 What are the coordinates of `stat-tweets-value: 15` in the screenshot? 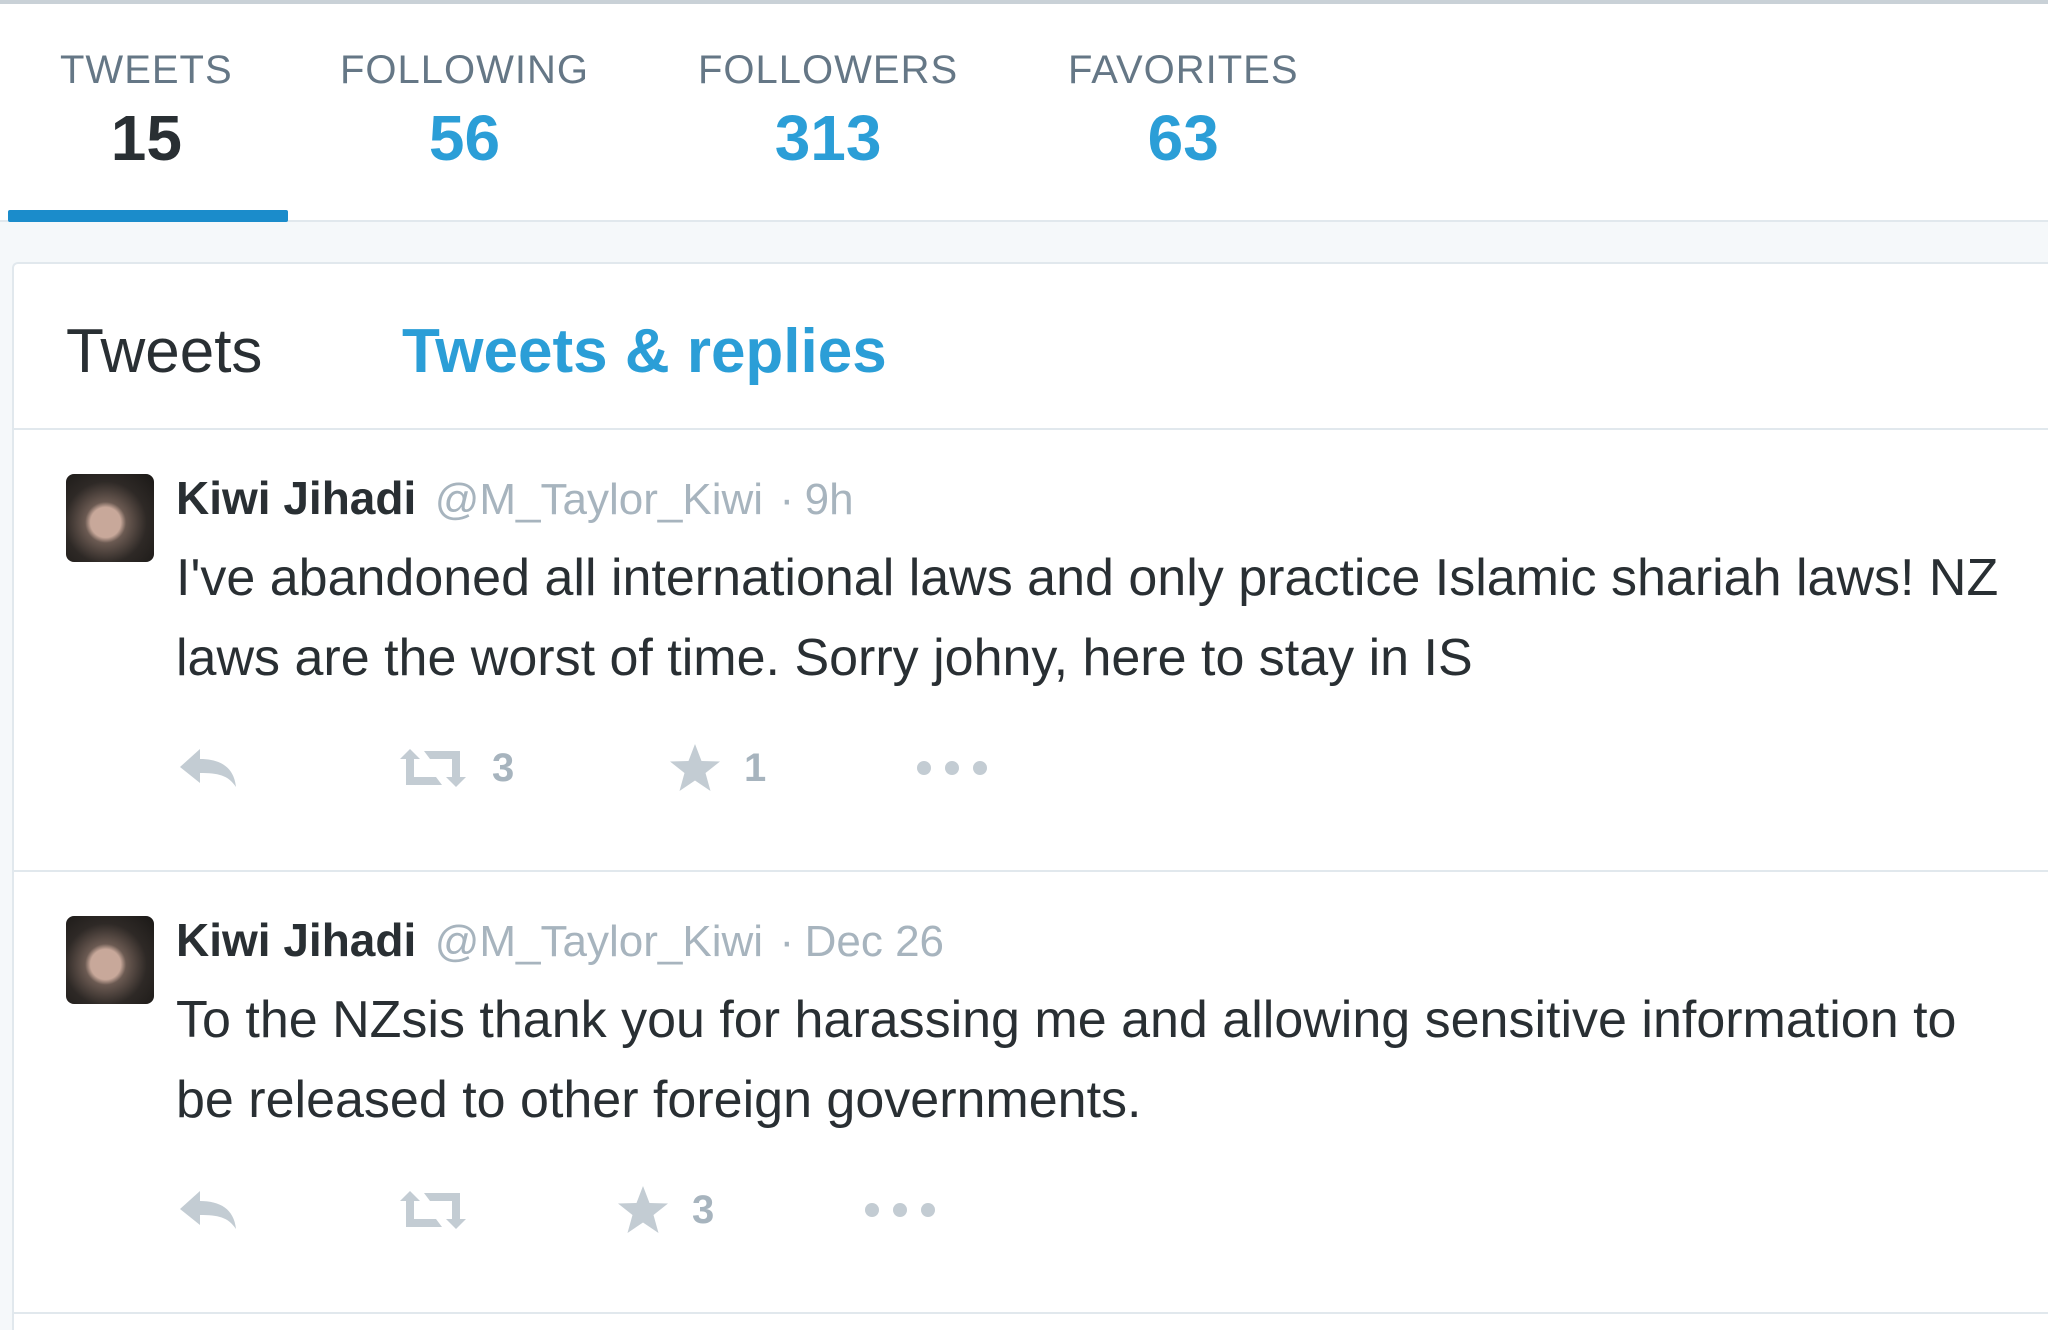 It's located at (146, 138).